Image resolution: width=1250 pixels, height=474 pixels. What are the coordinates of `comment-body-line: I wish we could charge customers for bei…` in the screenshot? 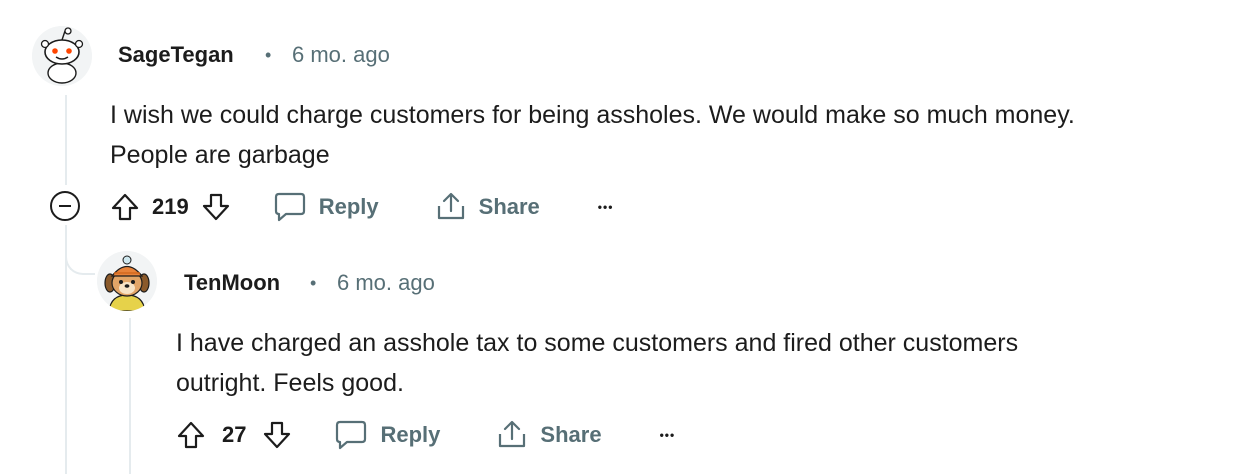 It's located at (592, 115).